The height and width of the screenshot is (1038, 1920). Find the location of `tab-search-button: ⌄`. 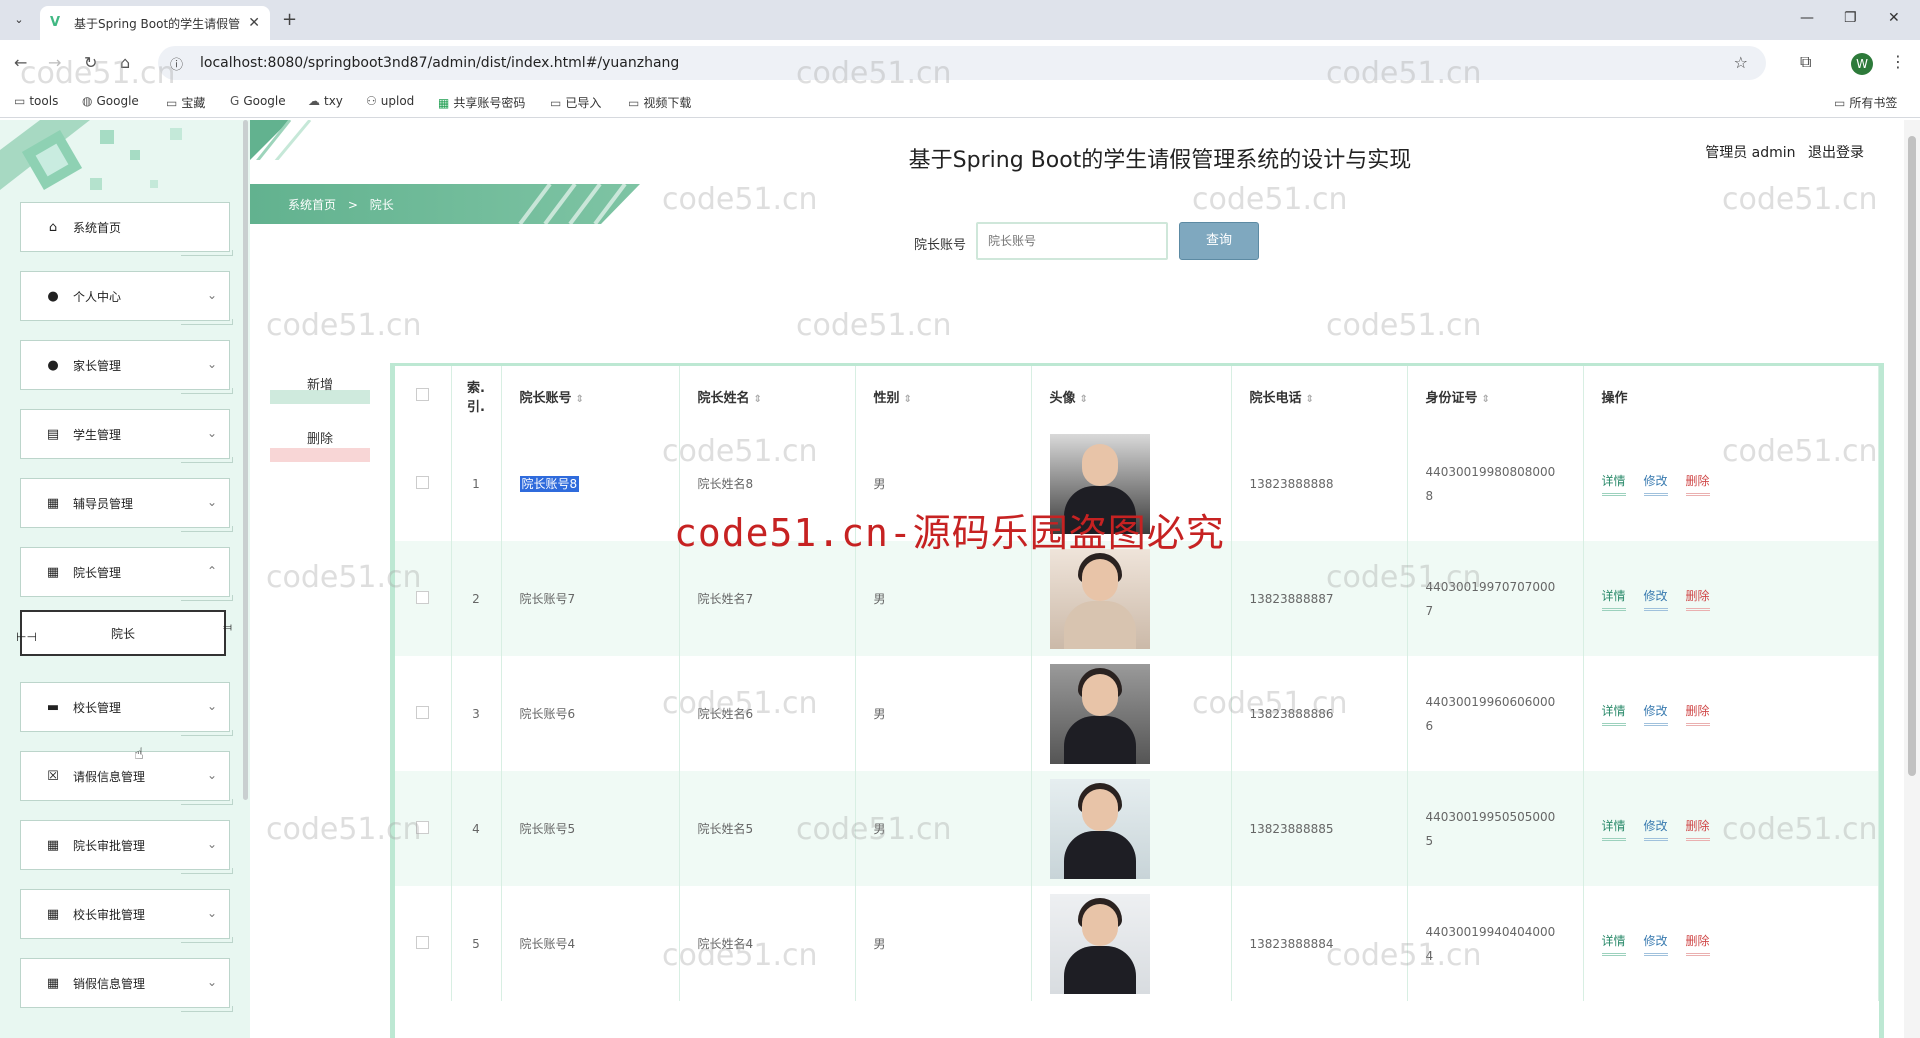

tab-search-button: ⌄ is located at coordinates (19, 20).